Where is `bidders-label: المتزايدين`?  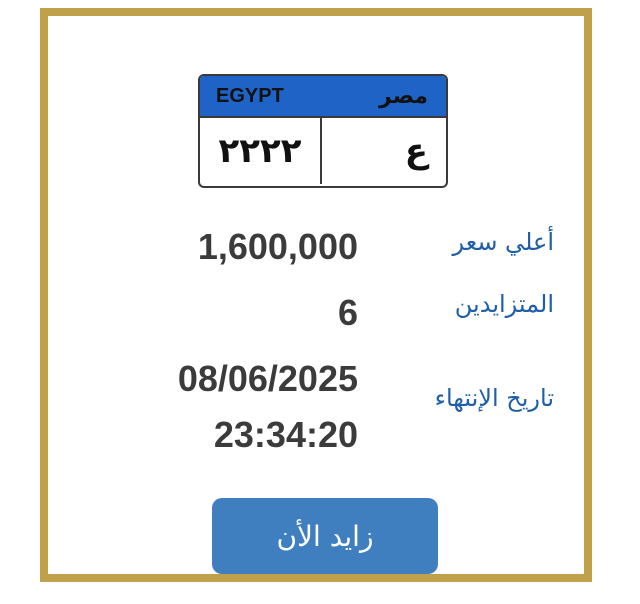 bidders-label: المتزايدين is located at coordinates (504, 304).